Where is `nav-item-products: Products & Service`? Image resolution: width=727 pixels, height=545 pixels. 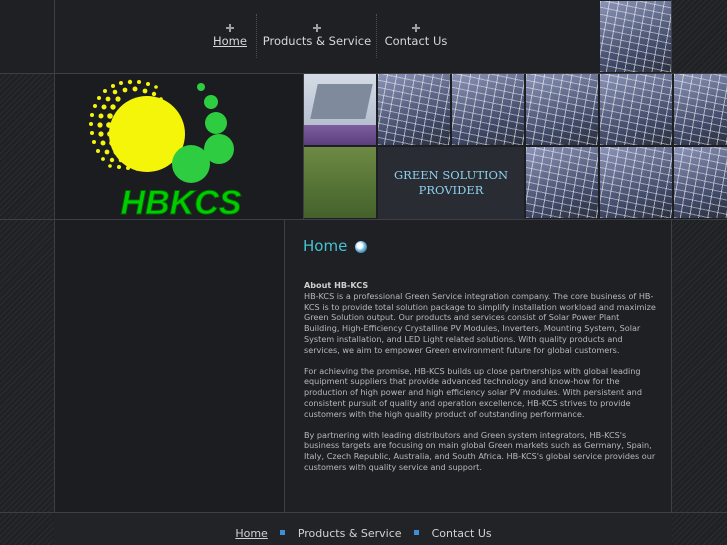
nav-item-products: Products & Service is located at coordinates (317, 40).